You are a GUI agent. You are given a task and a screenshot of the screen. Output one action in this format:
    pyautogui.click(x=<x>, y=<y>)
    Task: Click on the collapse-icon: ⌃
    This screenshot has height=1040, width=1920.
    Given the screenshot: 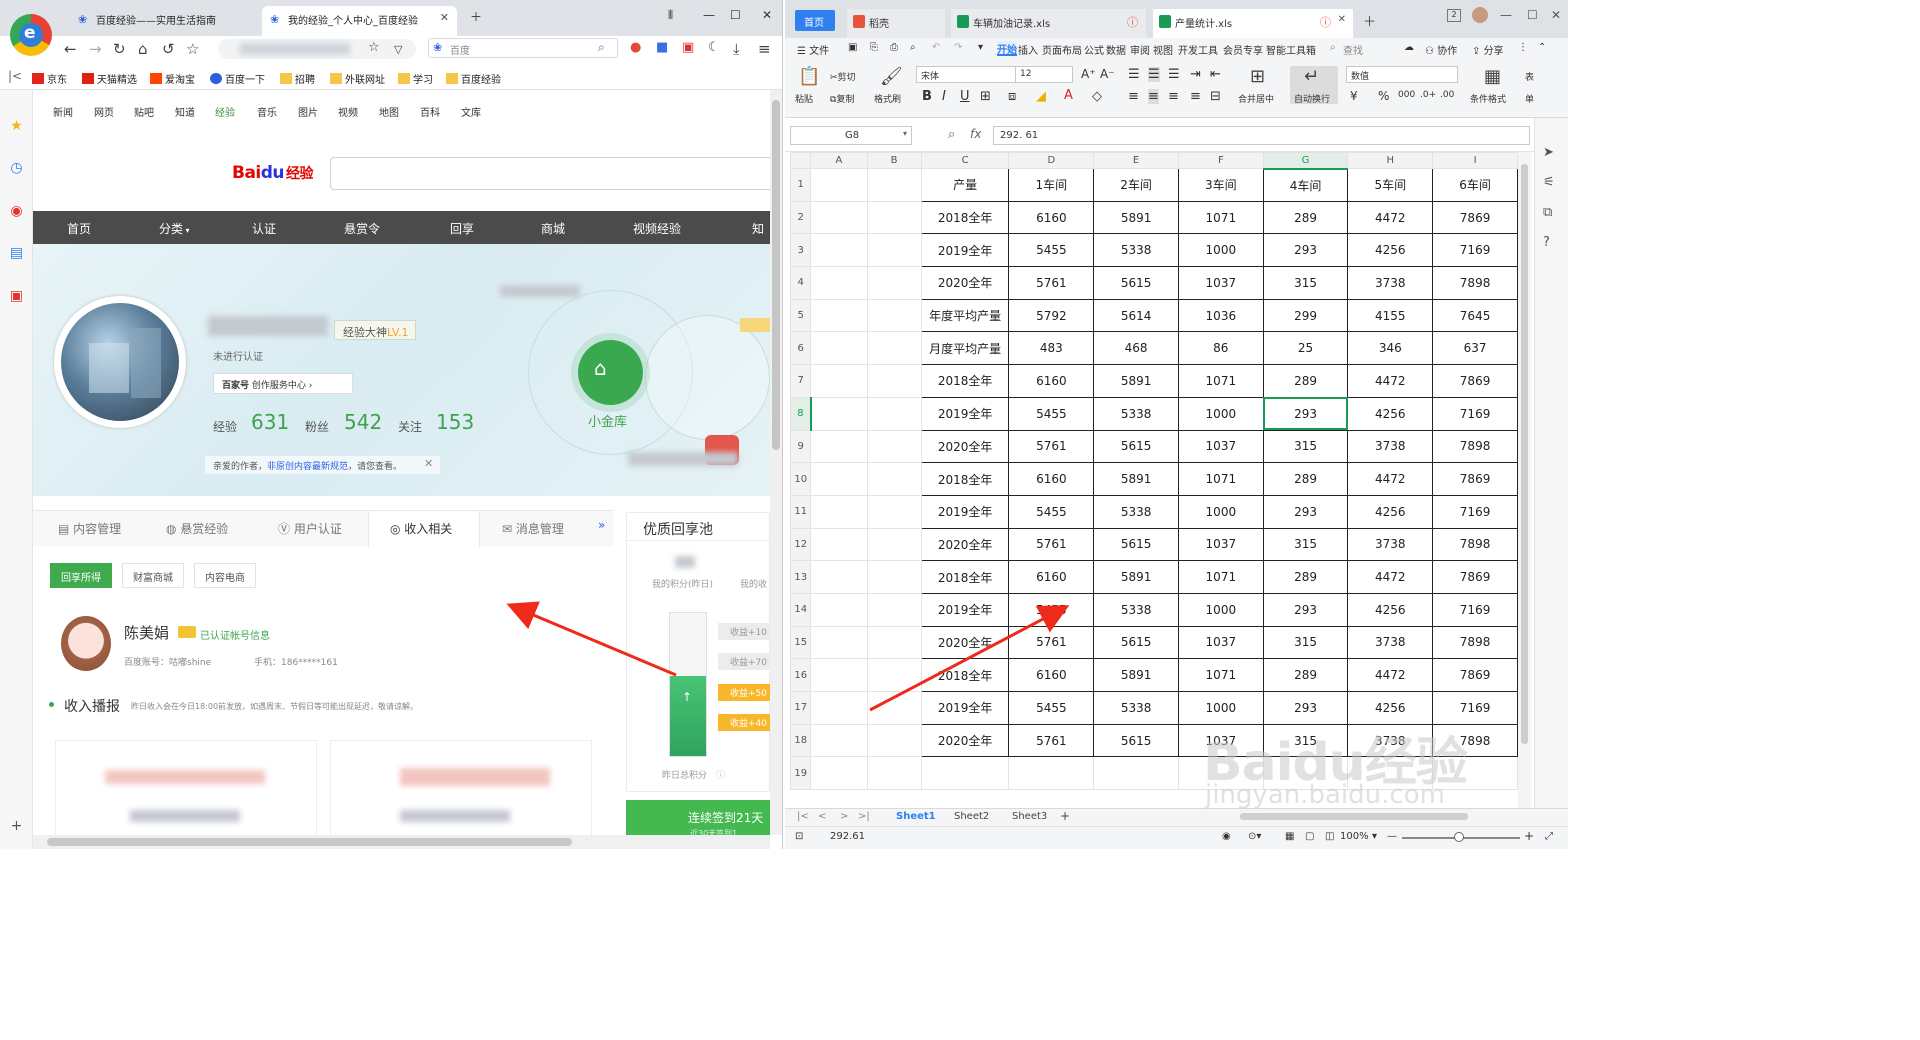 What is the action you would take?
    pyautogui.click(x=1542, y=47)
    